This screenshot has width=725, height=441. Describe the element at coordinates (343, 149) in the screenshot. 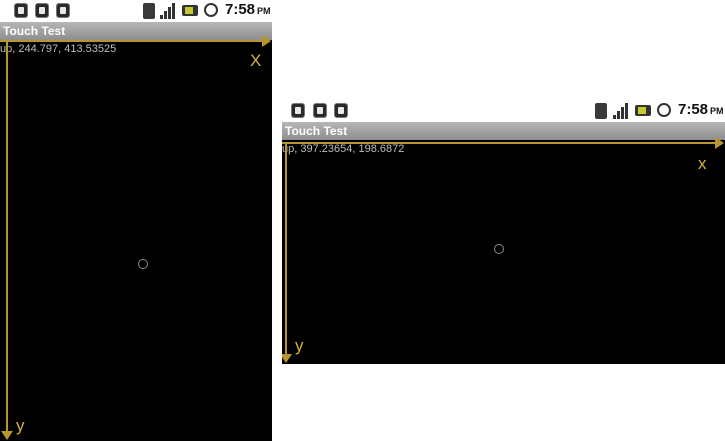

I see `touch-readout: up, 397.23654, 198.6872` at that location.